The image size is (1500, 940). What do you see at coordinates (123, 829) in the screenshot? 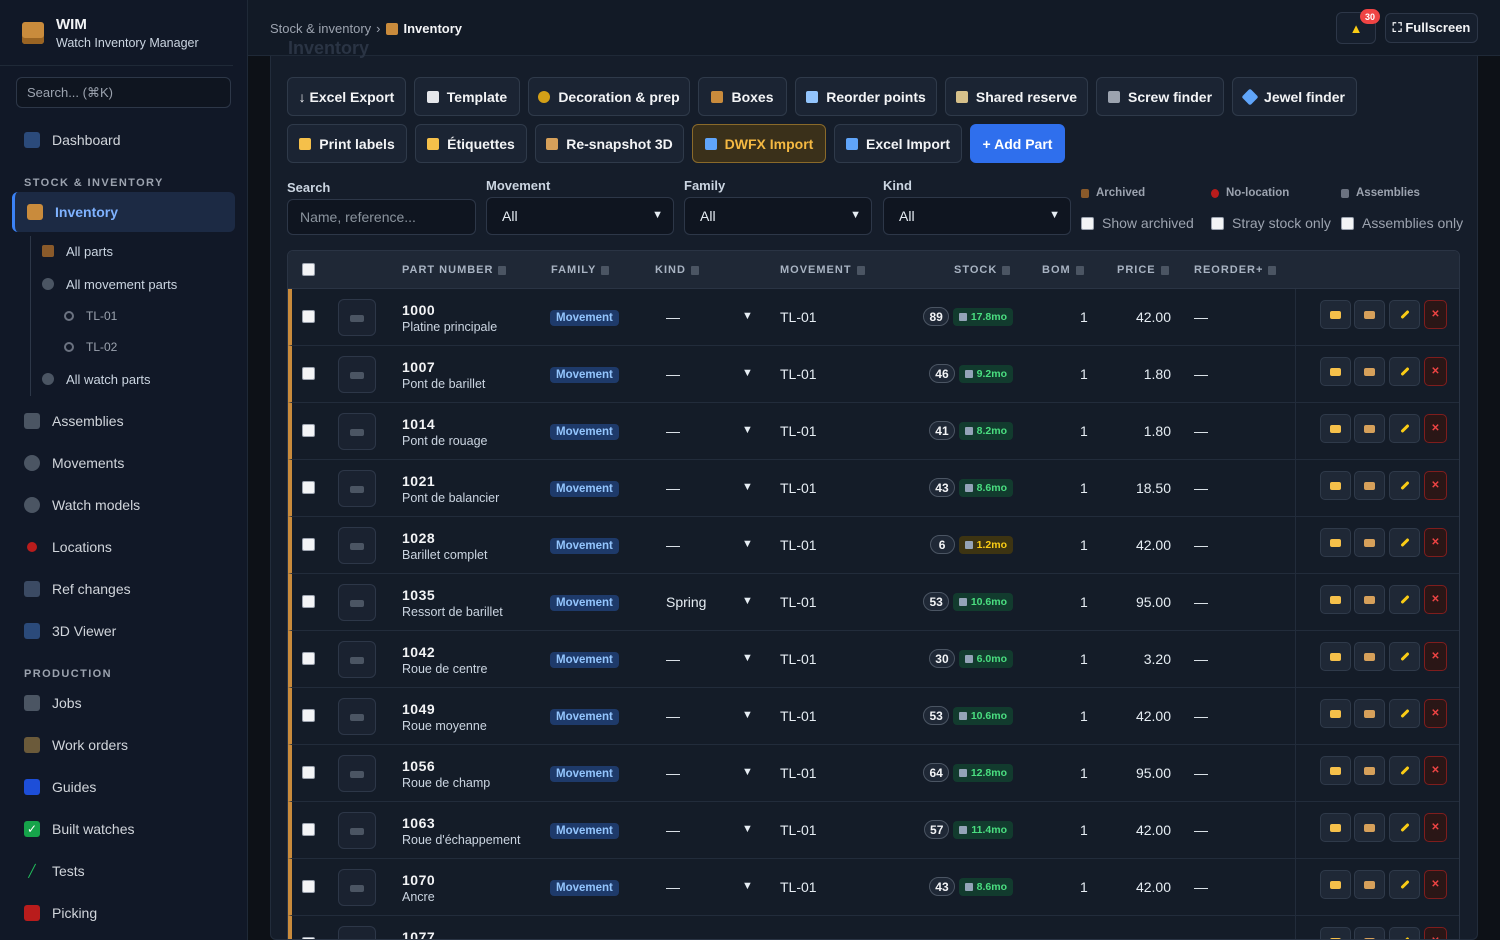
I see `sidebar-item-built-watches: ✓ Built watches` at bounding box center [123, 829].